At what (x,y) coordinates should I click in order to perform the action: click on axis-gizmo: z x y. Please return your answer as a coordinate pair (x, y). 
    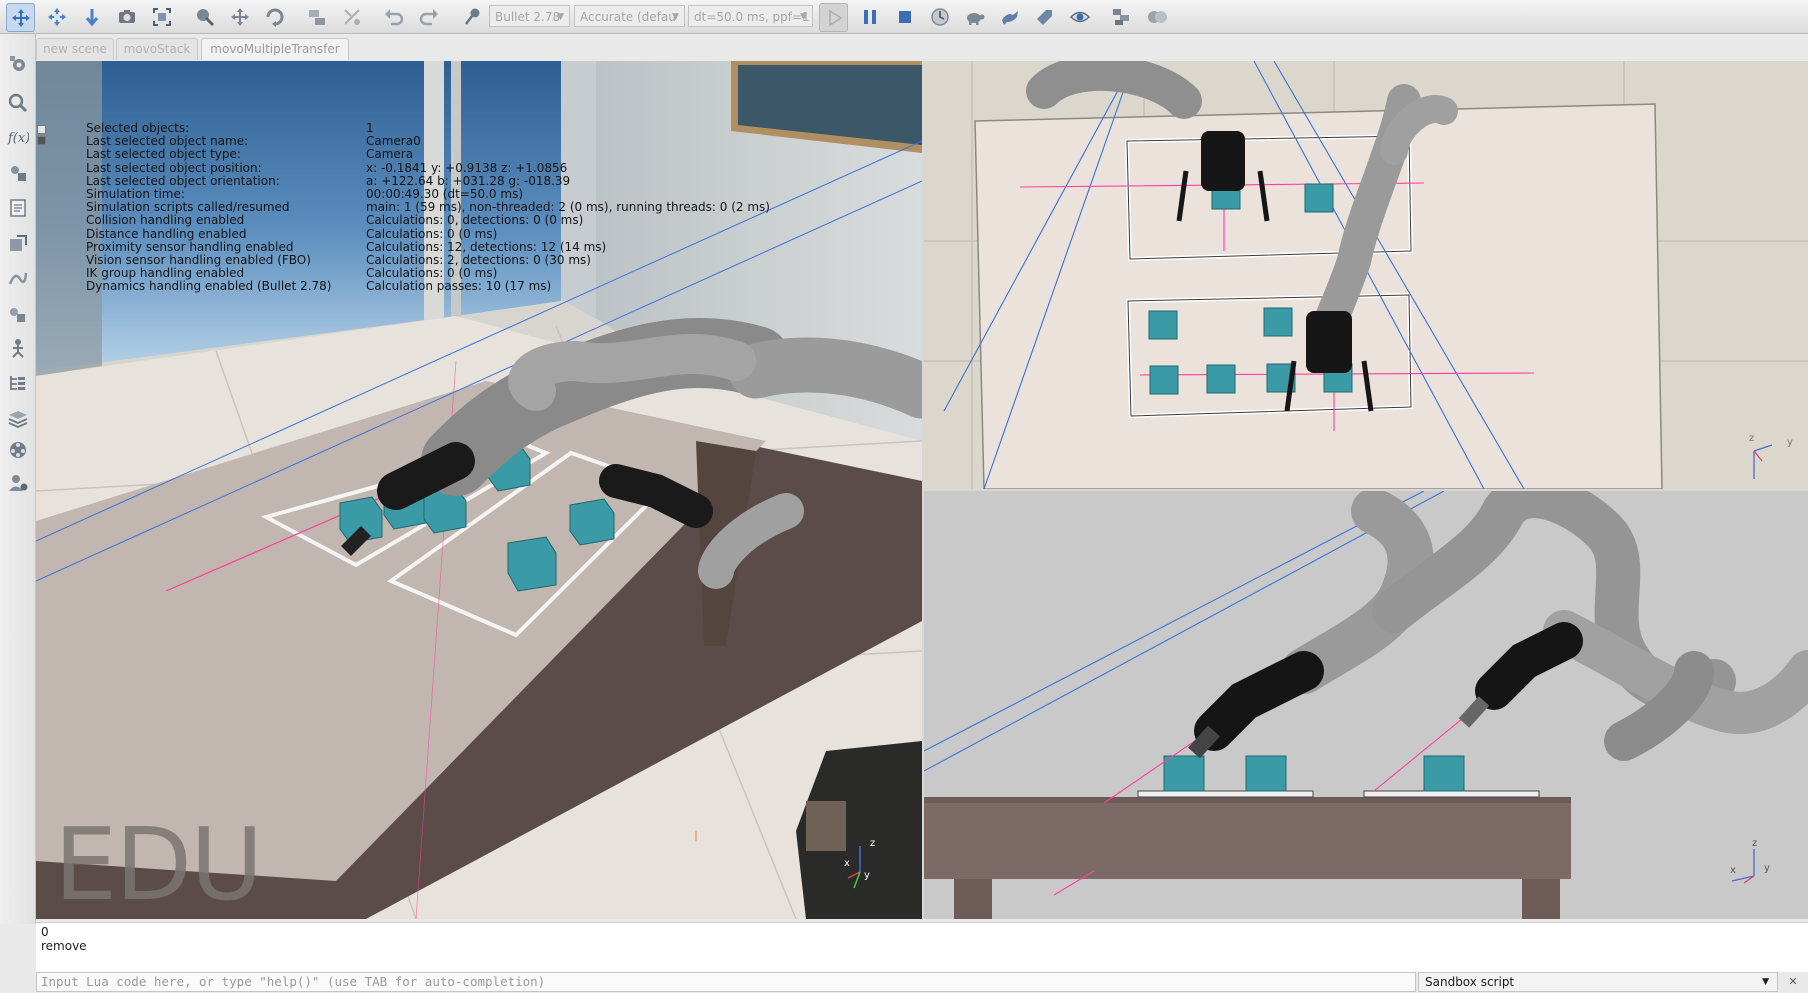
    Looking at the image, I should click on (869, 866).